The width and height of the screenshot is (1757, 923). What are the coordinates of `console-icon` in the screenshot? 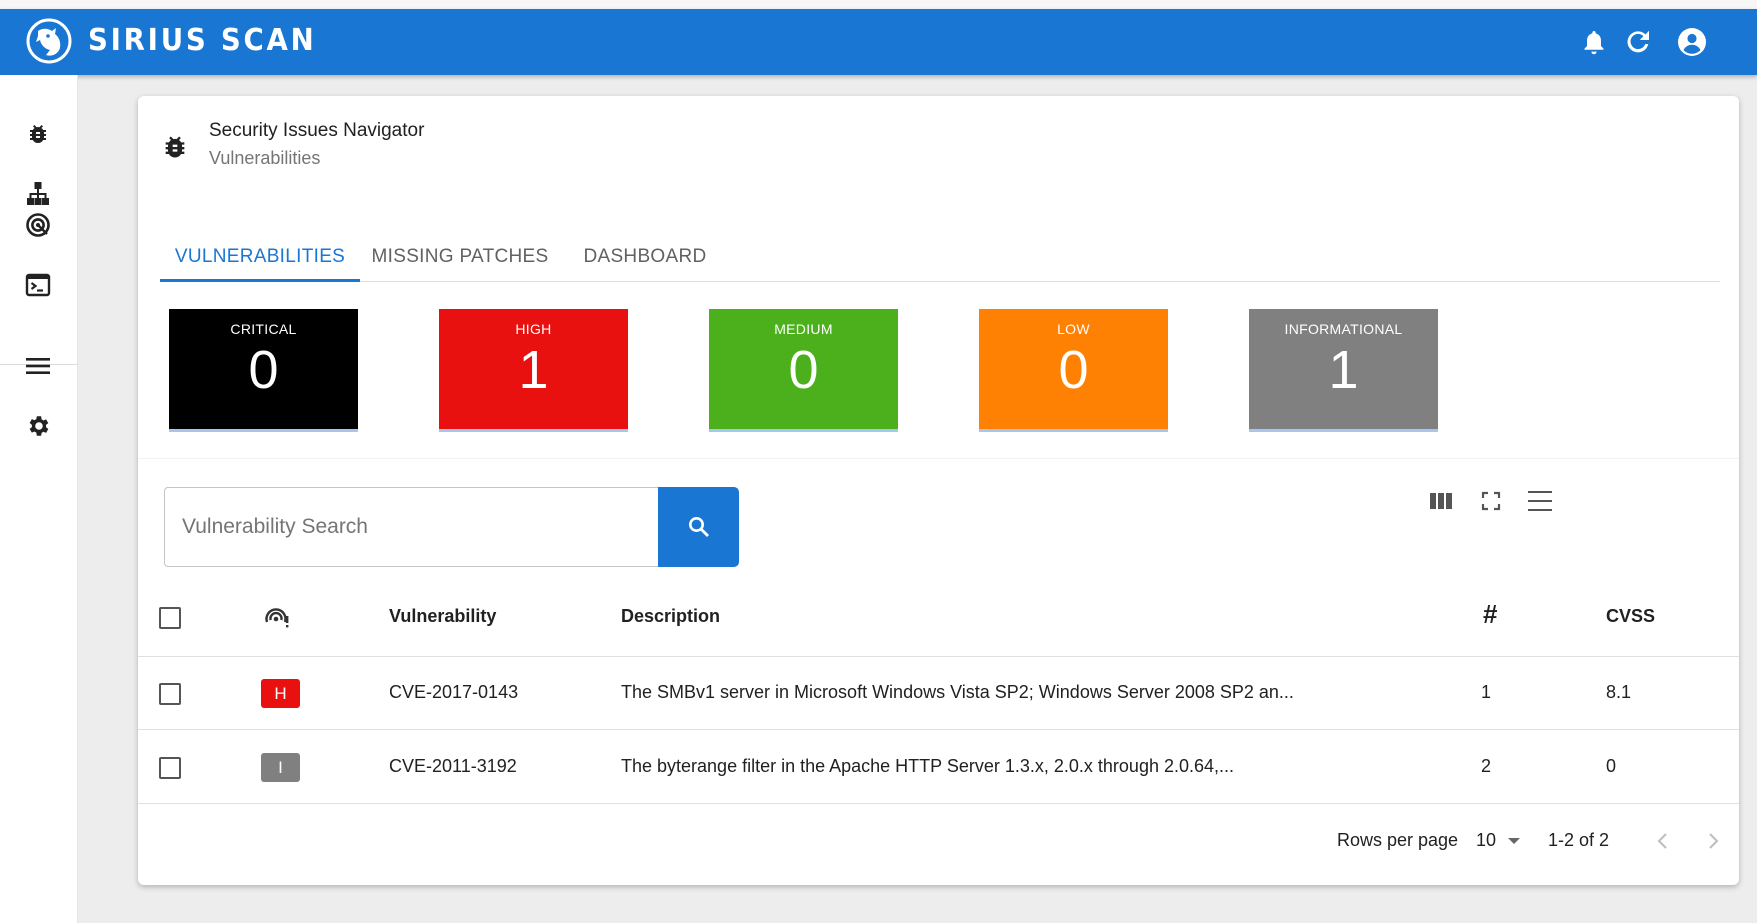 It's located at (38, 285).